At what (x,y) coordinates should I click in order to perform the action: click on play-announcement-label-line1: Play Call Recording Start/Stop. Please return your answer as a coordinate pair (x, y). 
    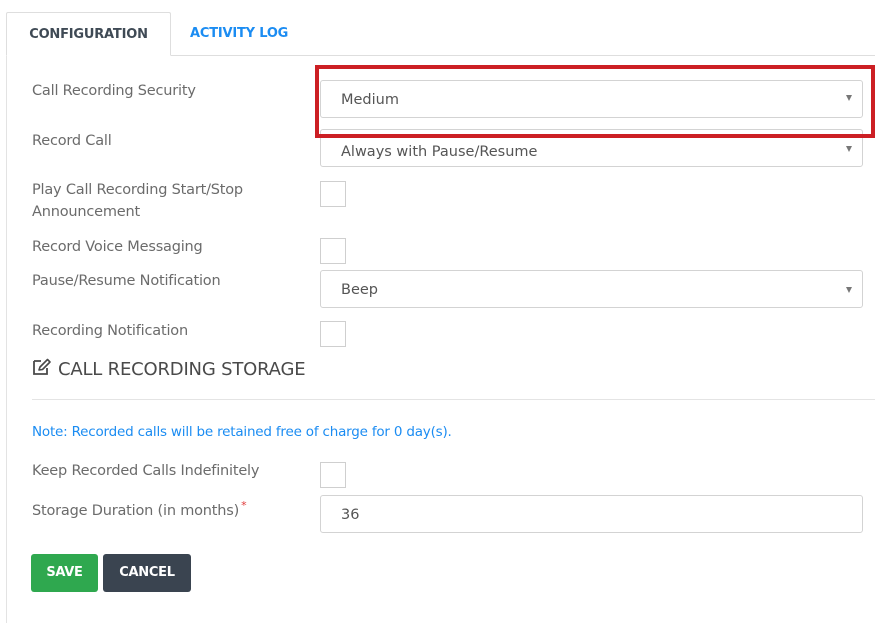
    Looking at the image, I should click on (137, 190).